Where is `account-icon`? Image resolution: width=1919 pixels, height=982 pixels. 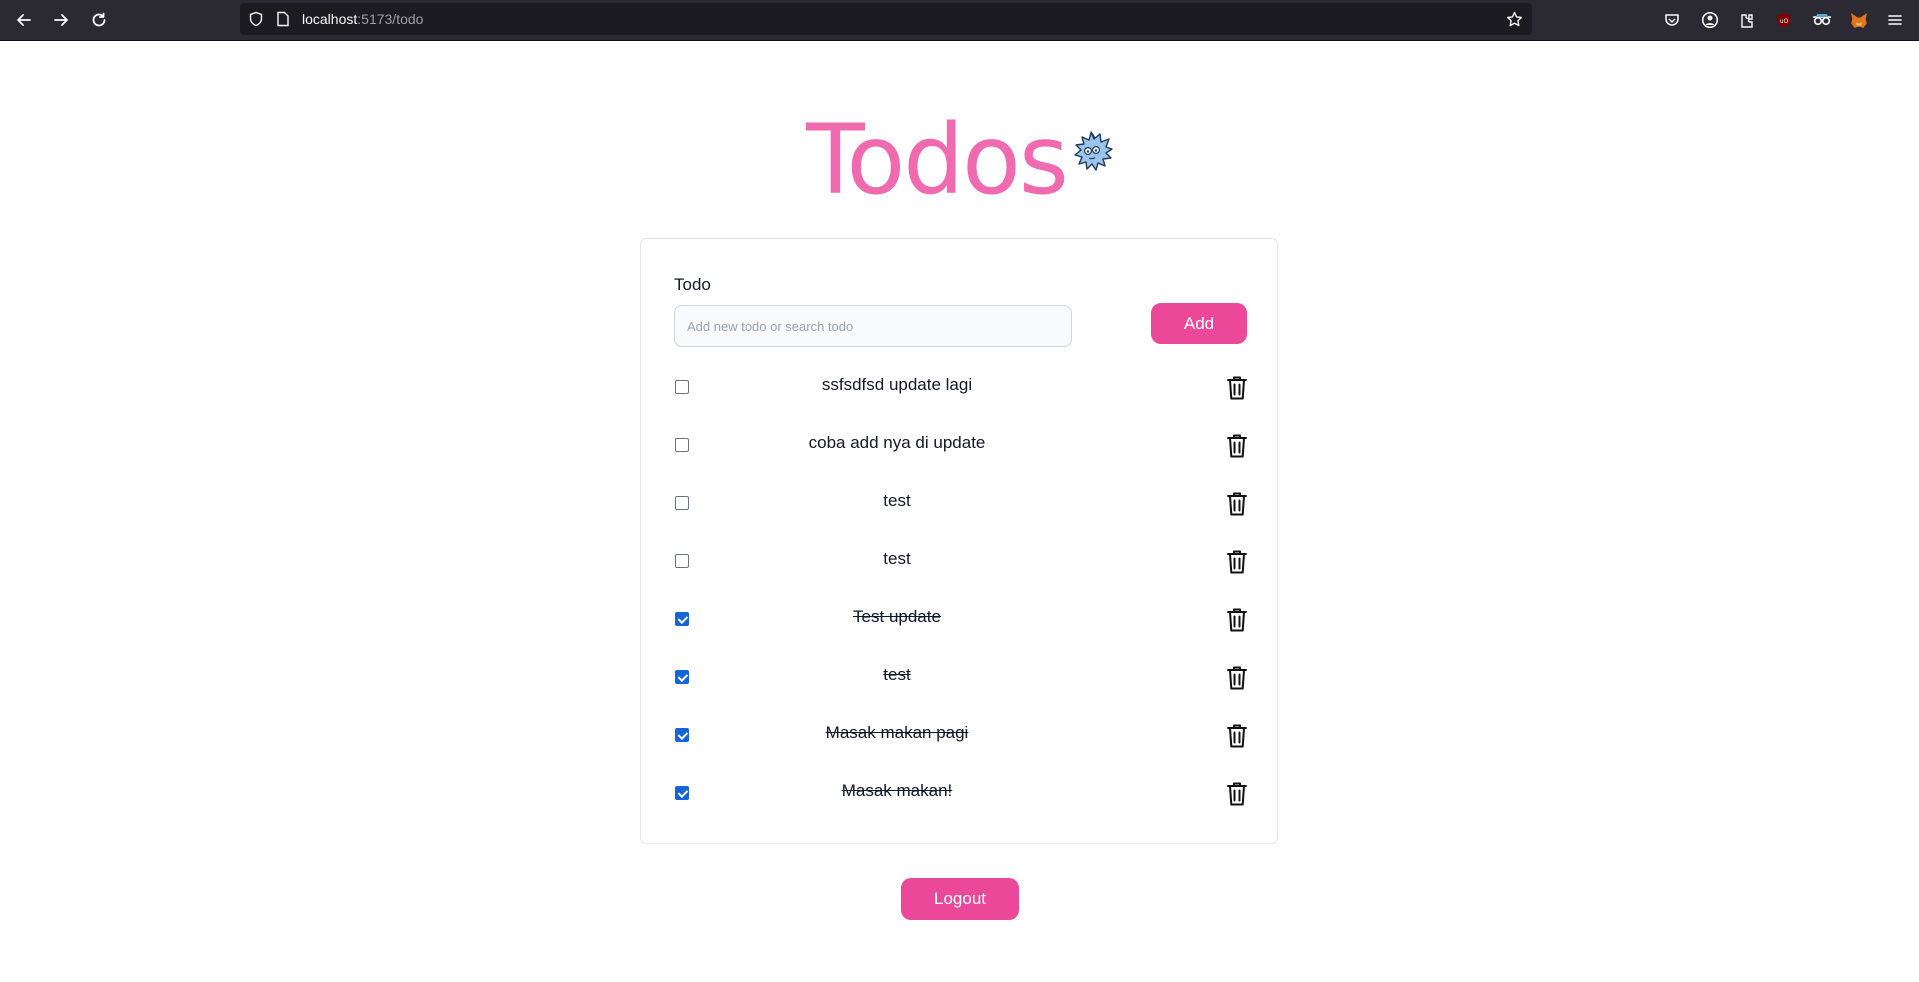 account-icon is located at coordinates (1710, 20).